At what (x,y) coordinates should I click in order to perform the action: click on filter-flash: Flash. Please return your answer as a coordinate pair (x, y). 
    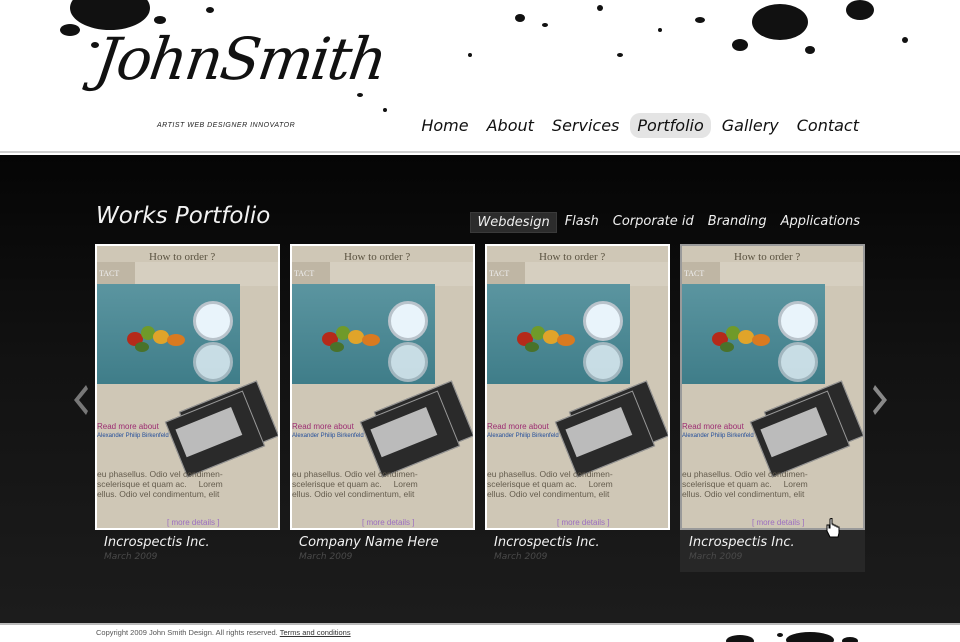
    Looking at the image, I should click on (582, 222).